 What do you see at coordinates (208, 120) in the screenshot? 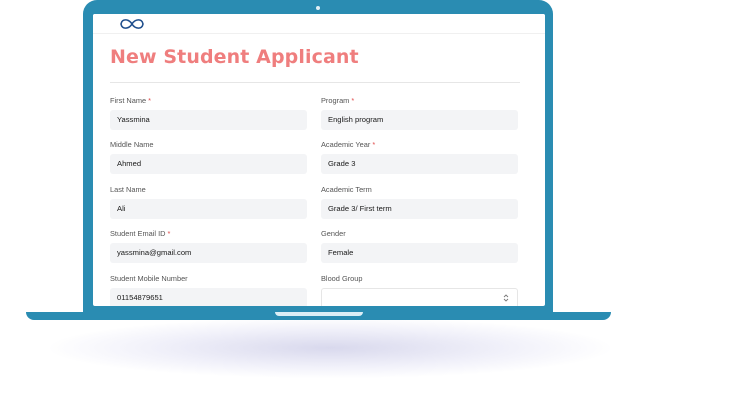
I see `first-name-input: Yassmina` at bounding box center [208, 120].